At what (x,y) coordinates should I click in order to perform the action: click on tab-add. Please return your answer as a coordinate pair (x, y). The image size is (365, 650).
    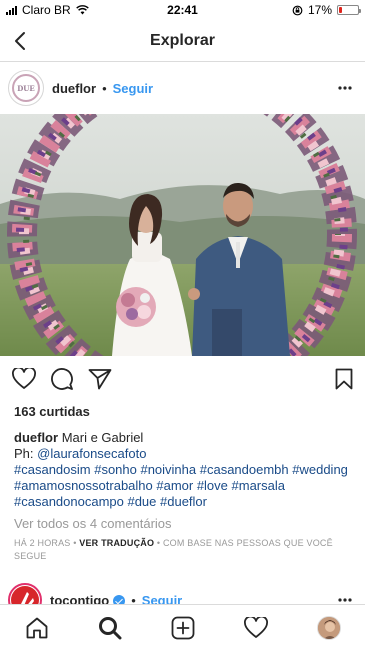
    Looking at the image, I should click on (183, 628).